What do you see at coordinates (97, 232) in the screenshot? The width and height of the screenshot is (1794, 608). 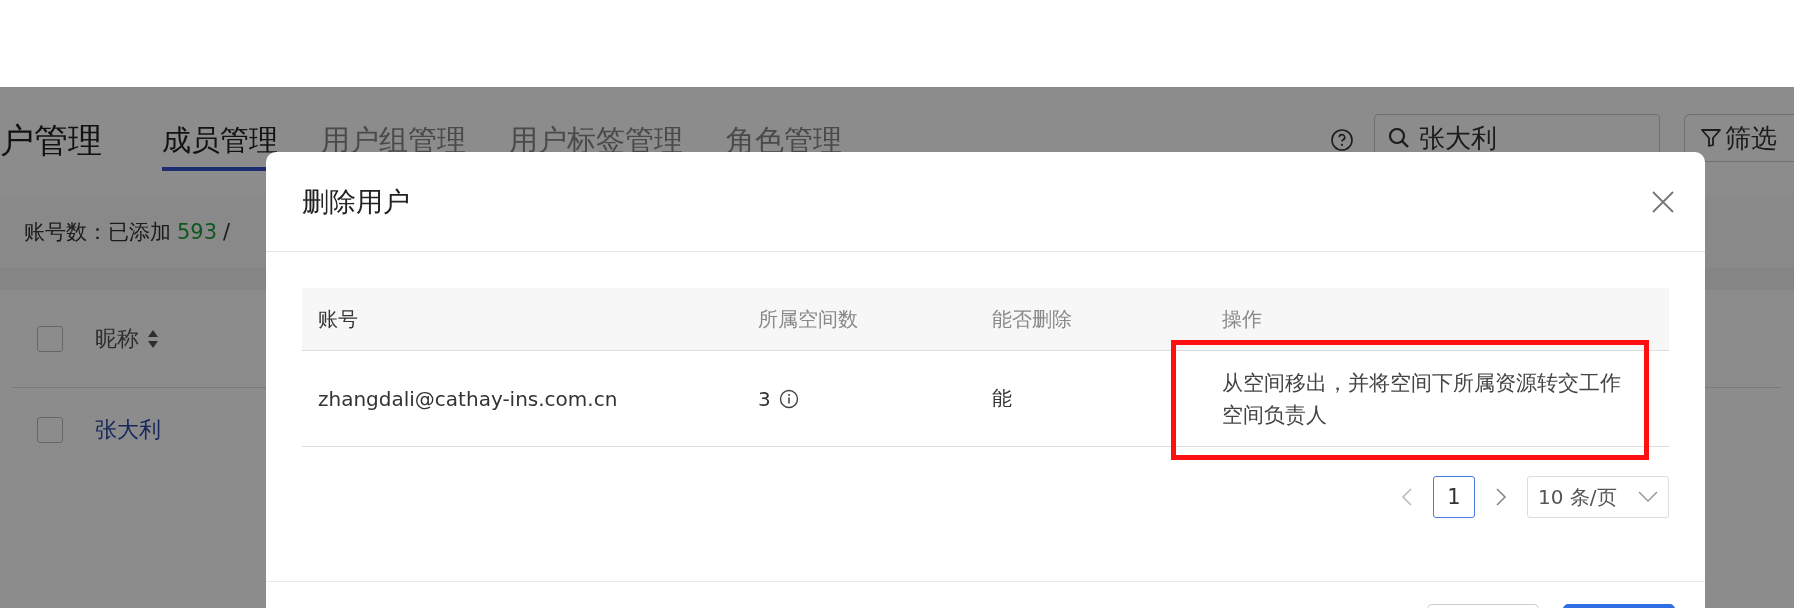 I see `account-count-label: 账号数：已添加` at bounding box center [97, 232].